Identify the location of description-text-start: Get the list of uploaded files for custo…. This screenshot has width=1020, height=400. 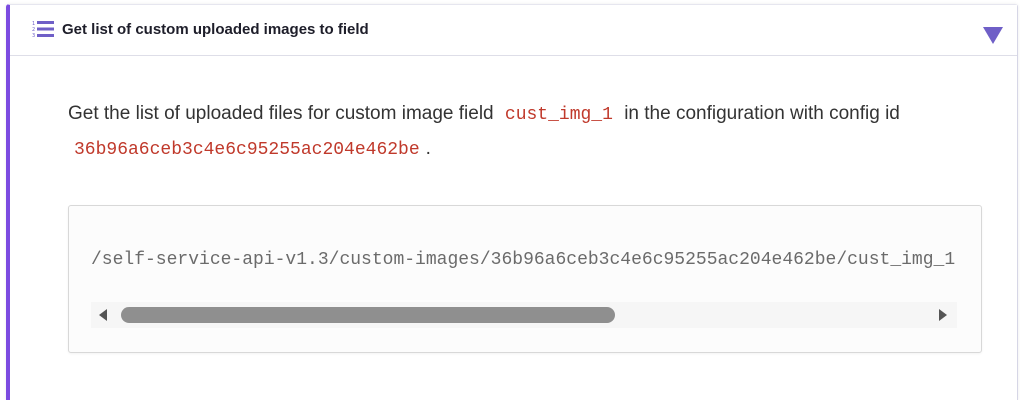
(281, 113).